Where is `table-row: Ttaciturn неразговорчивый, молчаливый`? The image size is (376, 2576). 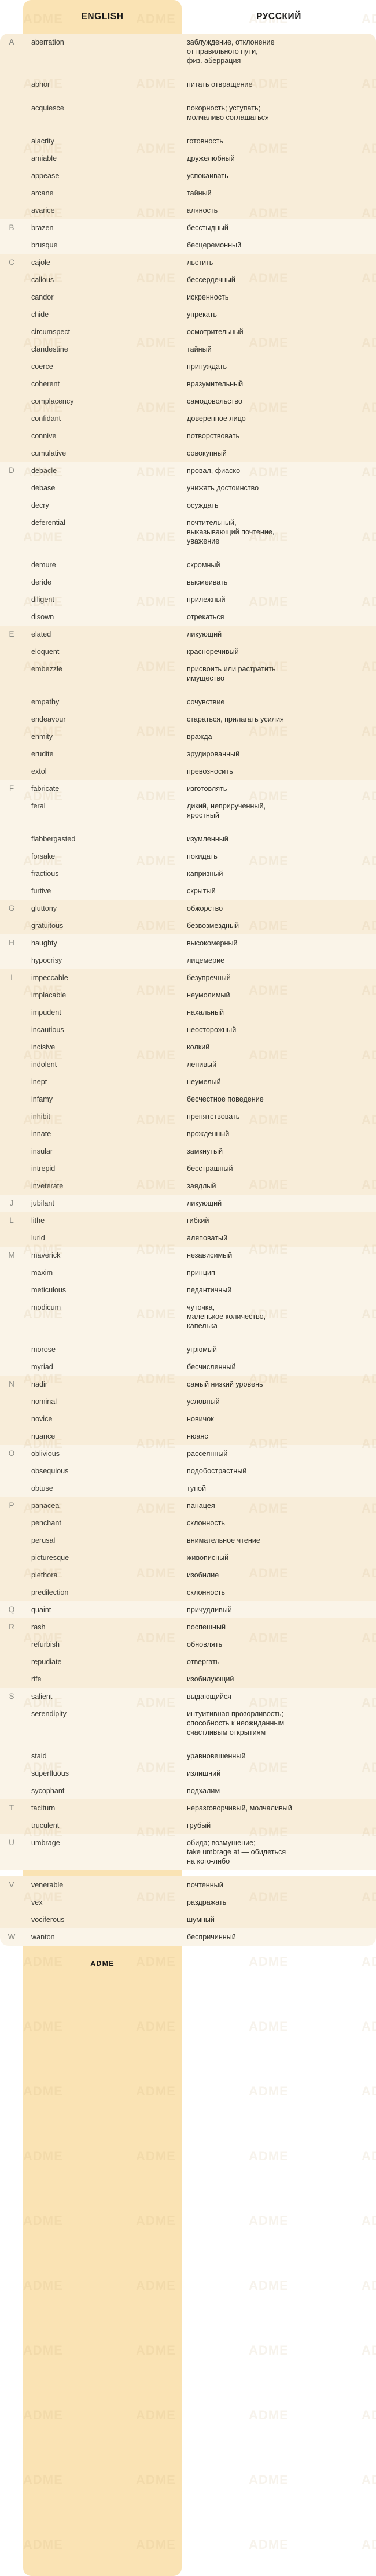 table-row: Ttaciturn неразговорчивый, молчаливый is located at coordinates (188, 1808).